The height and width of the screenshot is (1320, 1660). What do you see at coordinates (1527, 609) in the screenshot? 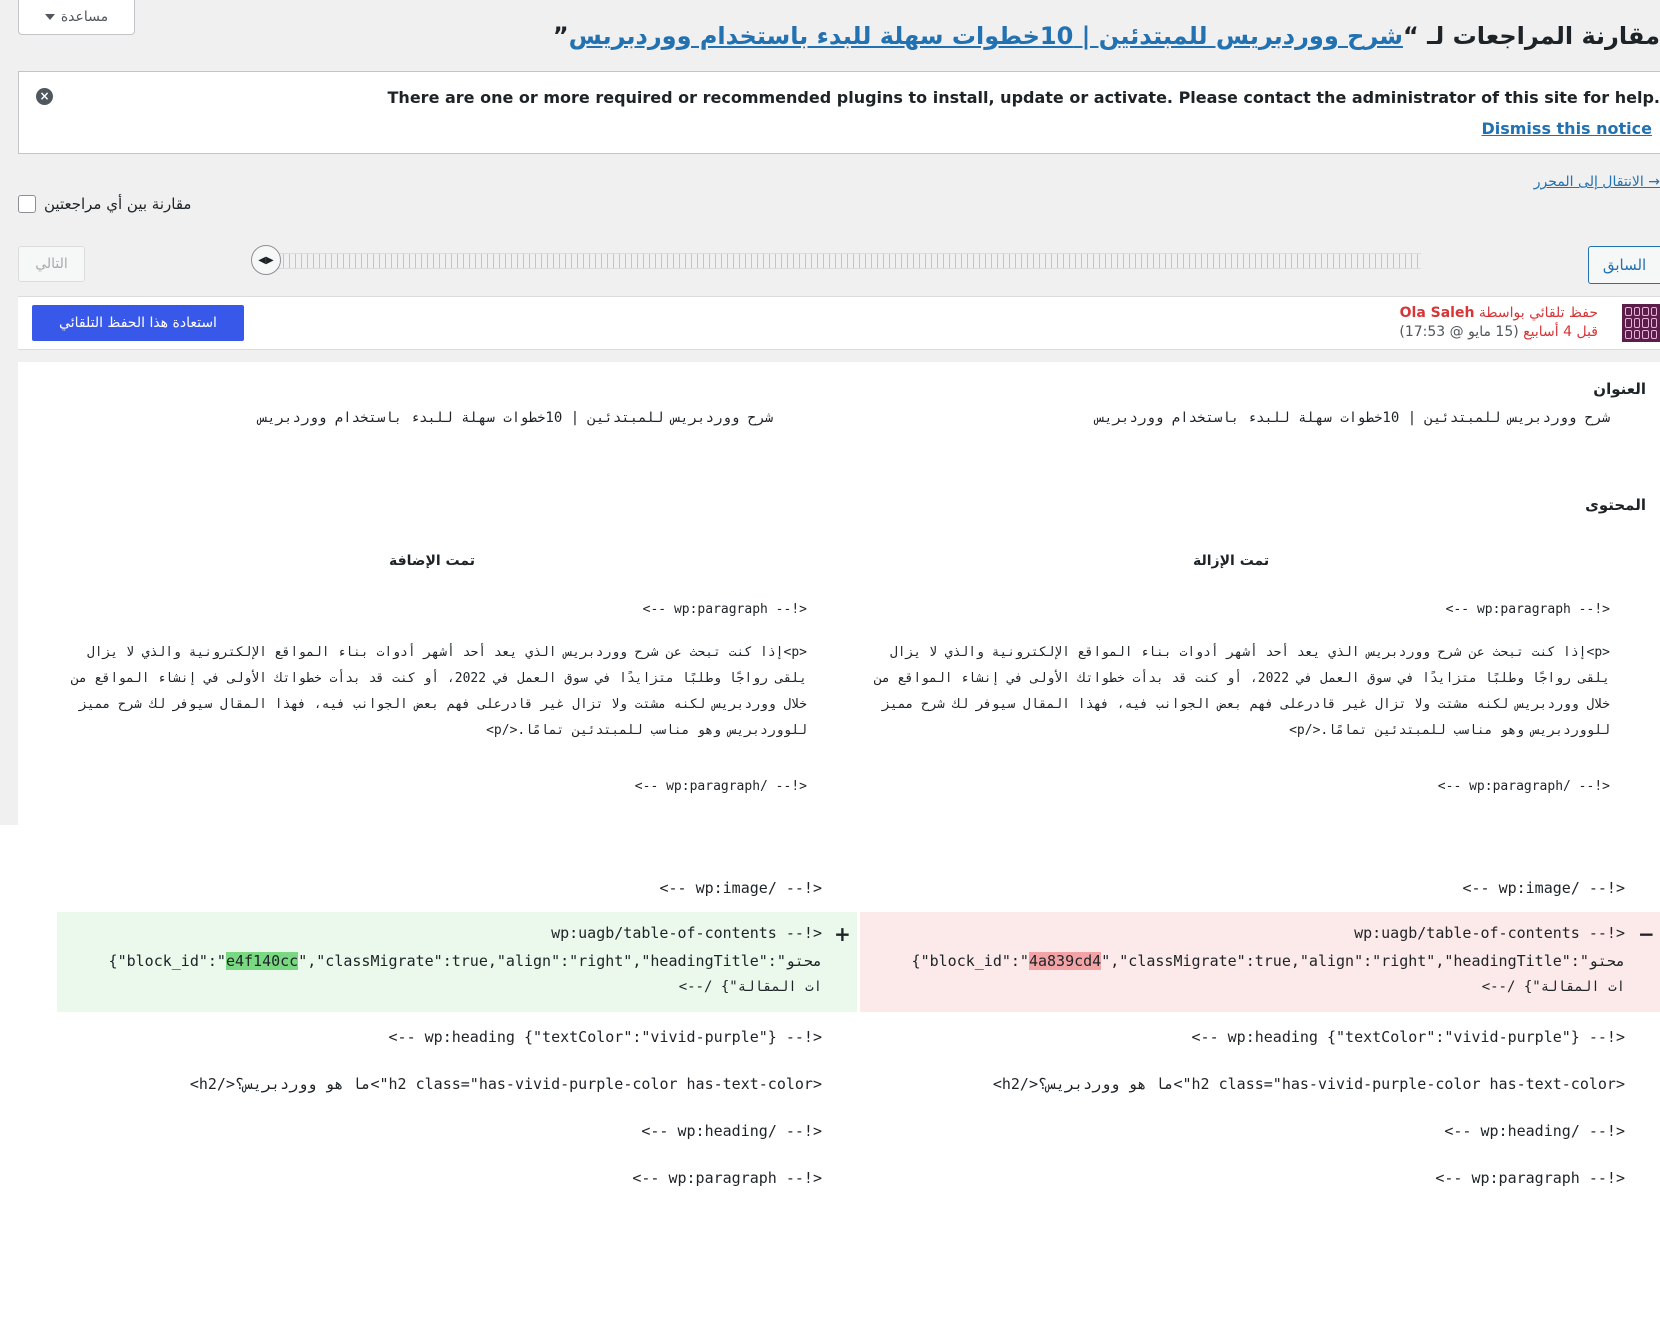
I see `removed-paragraph-open: <!-- wp:paragraph -->` at bounding box center [1527, 609].